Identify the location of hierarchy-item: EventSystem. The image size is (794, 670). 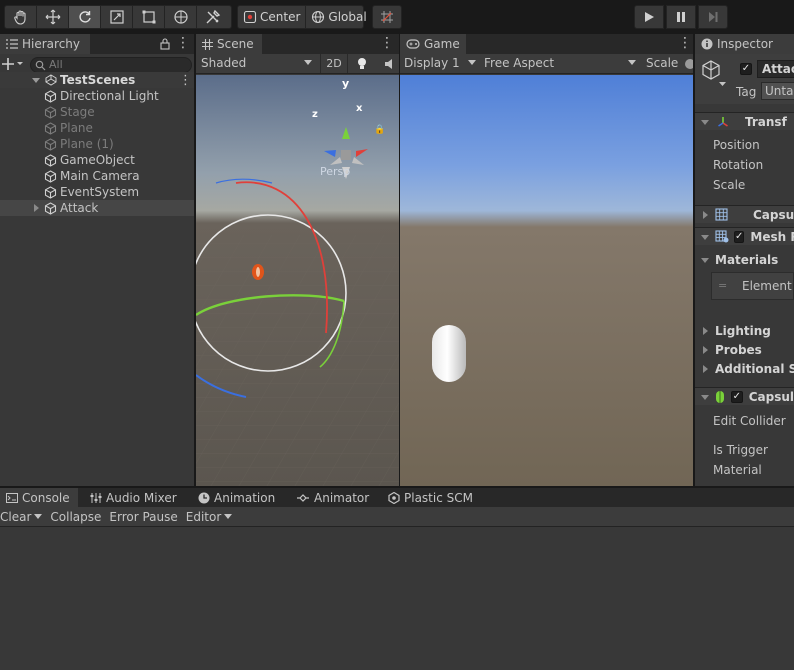
(97, 192).